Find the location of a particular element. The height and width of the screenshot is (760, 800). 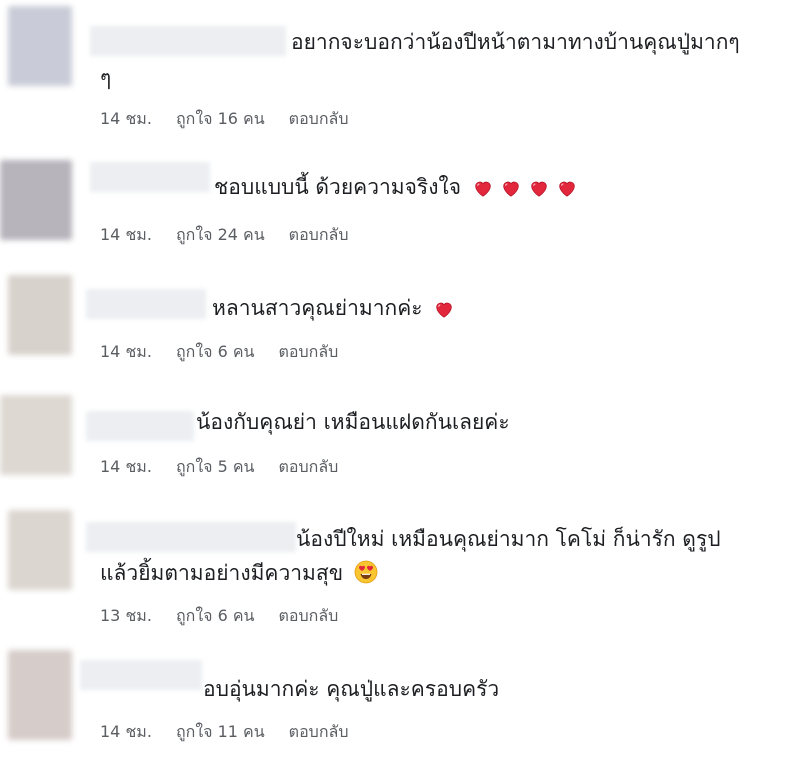

heart-eyes-icon is located at coordinates (366, 572).